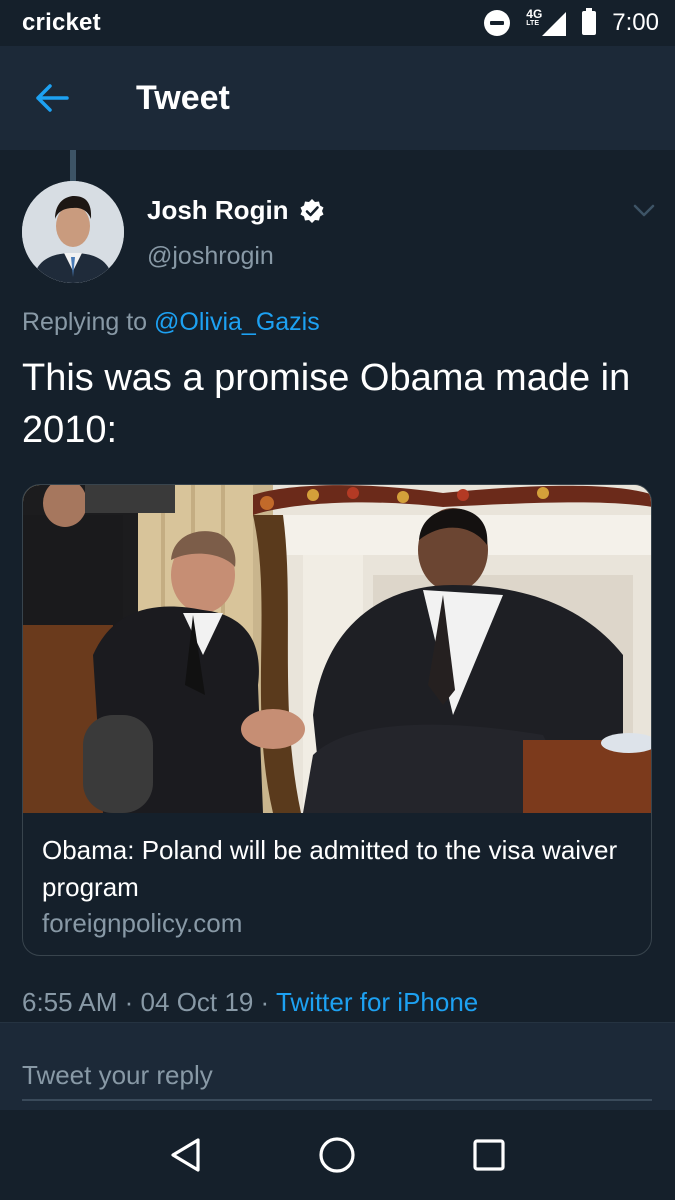 This screenshot has height=1200, width=675. I want to click on arrow-left-icon, so click(52, 98).